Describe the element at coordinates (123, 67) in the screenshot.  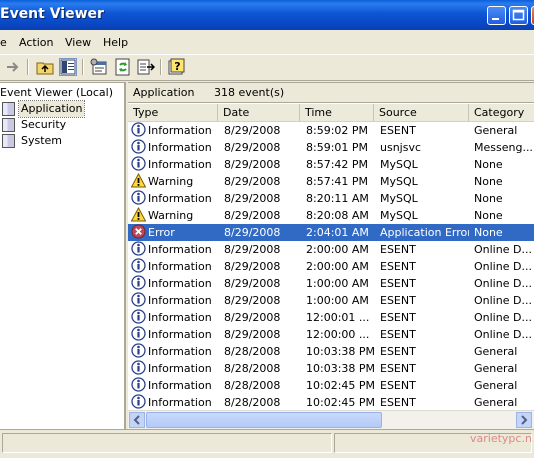
I see `refresh-icon` at that location.